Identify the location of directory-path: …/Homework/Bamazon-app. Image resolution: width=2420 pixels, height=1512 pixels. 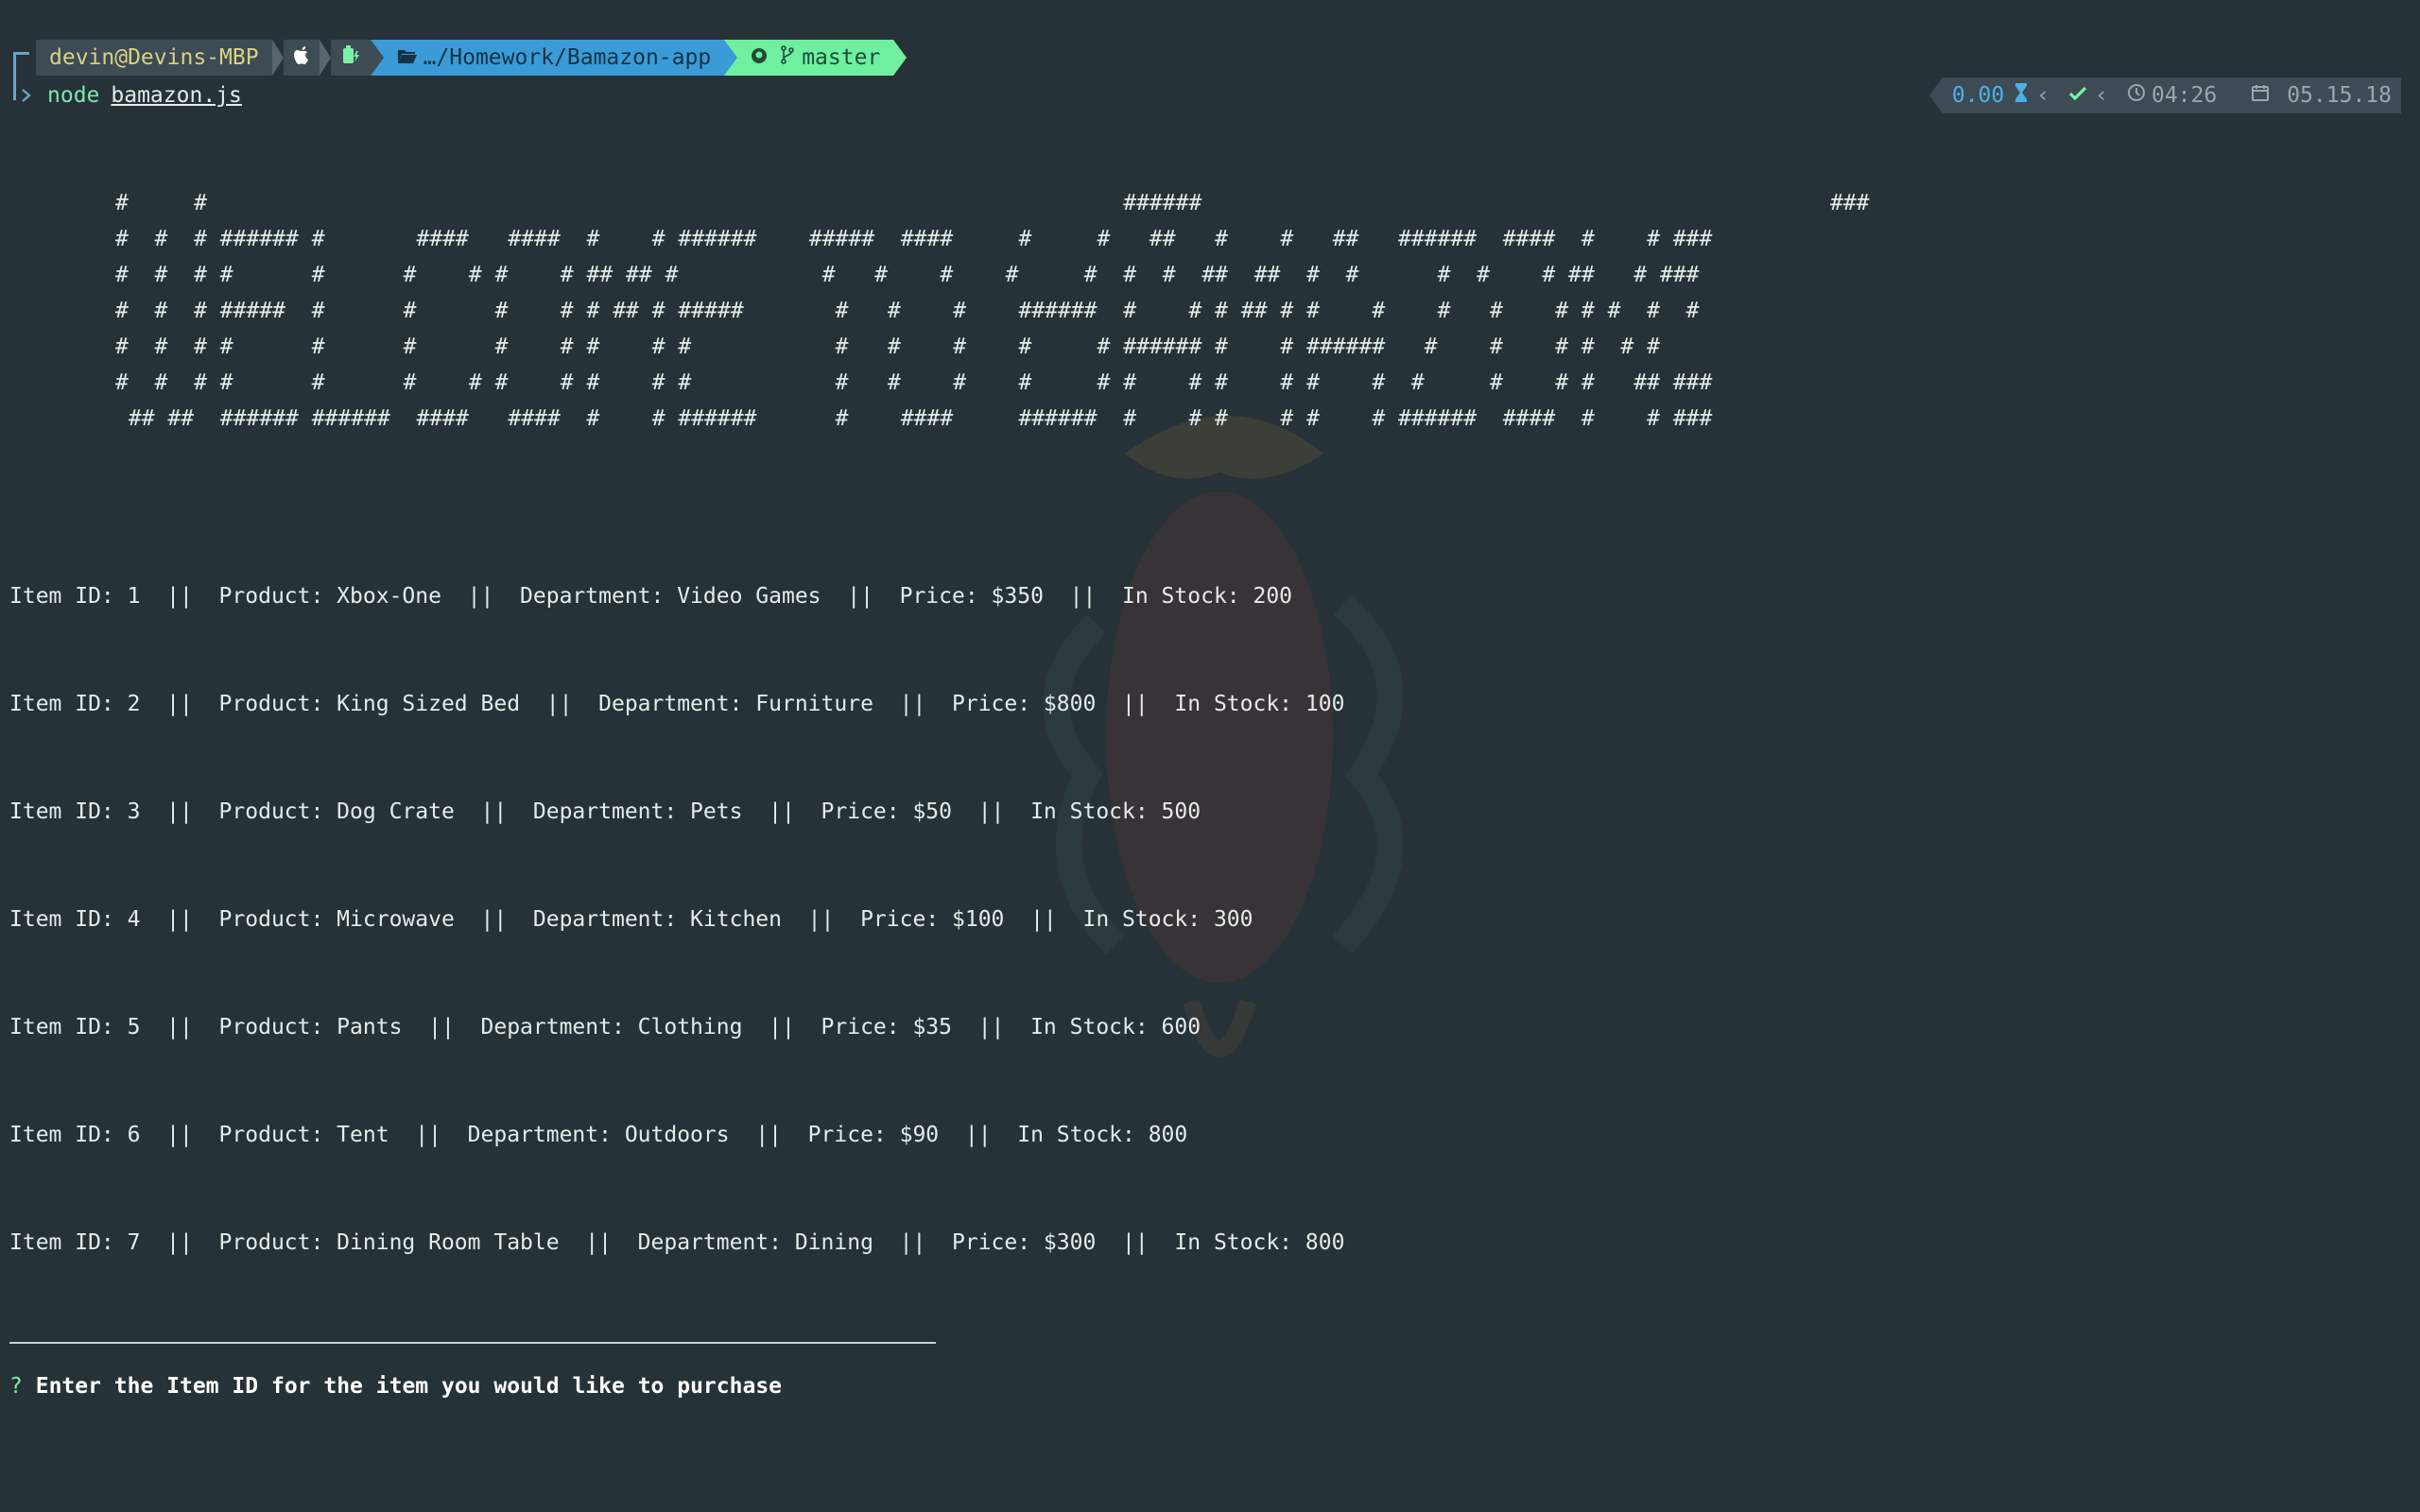
(568, 57).